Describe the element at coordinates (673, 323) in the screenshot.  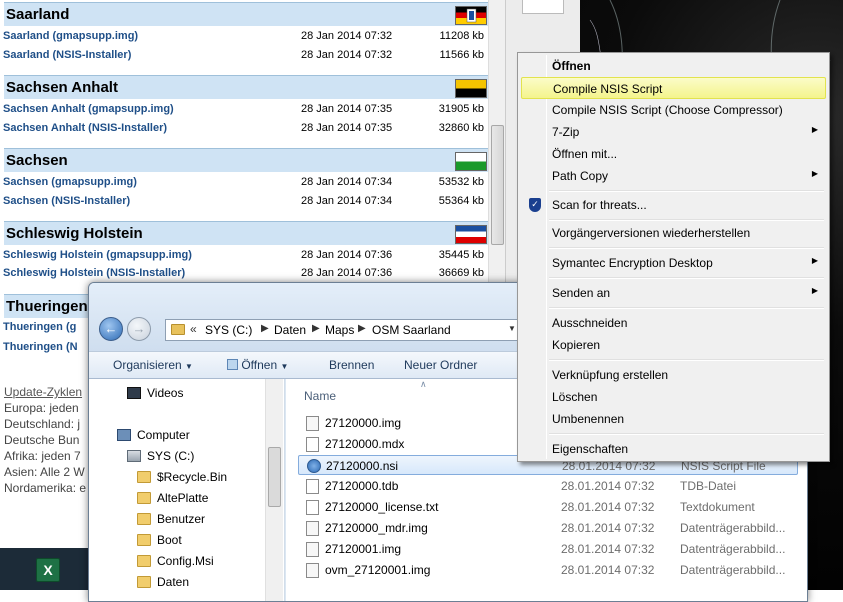
I see `menu-item-cut: Ausschneiden` at that location.